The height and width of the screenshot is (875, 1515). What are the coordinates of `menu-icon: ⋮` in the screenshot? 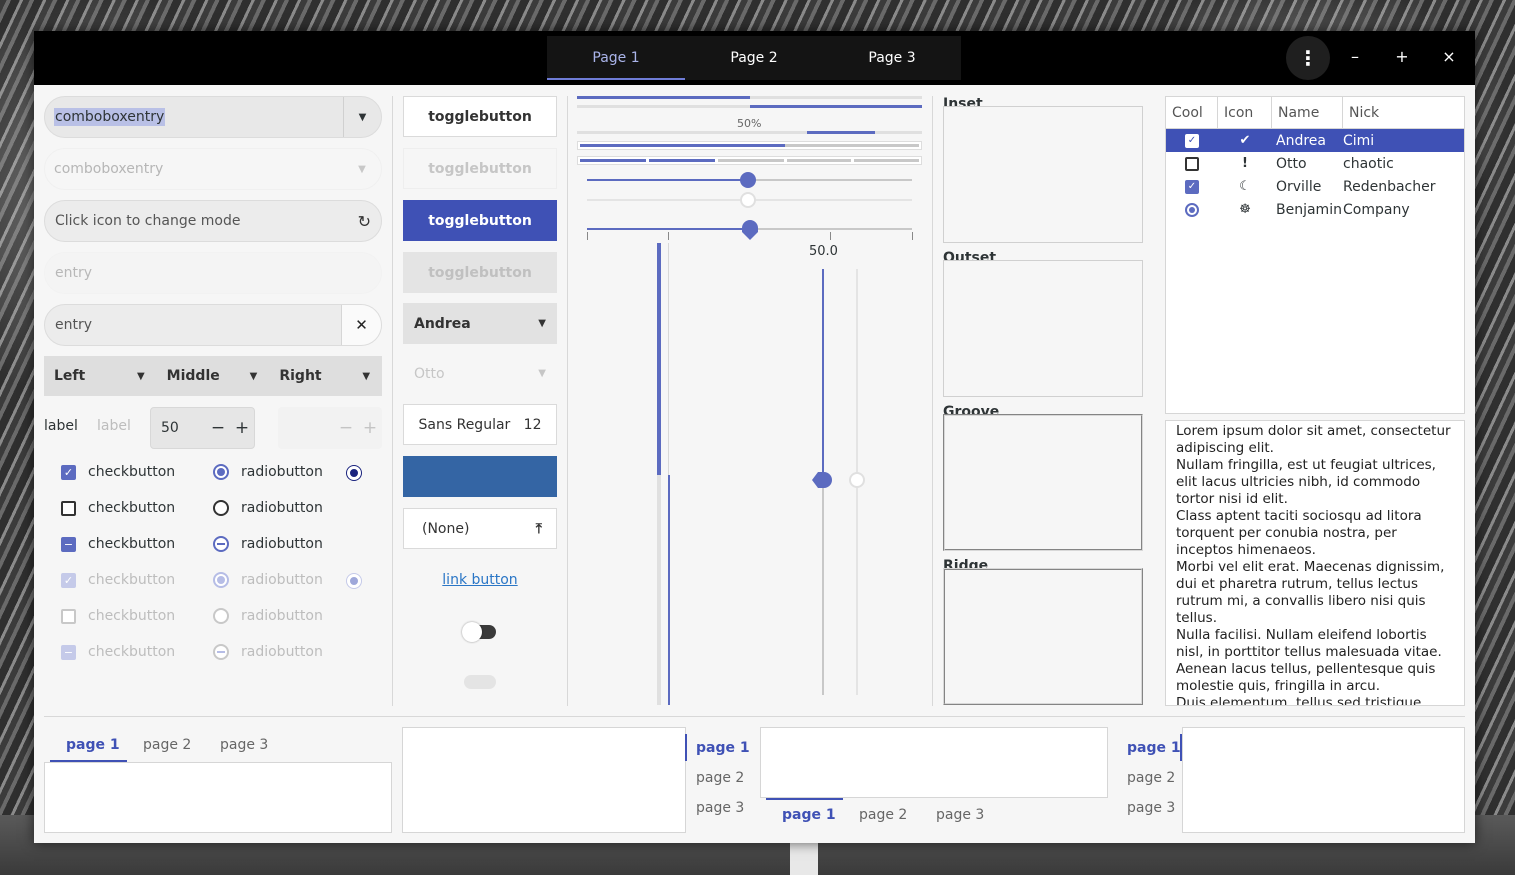 It's located at (1308, 58).